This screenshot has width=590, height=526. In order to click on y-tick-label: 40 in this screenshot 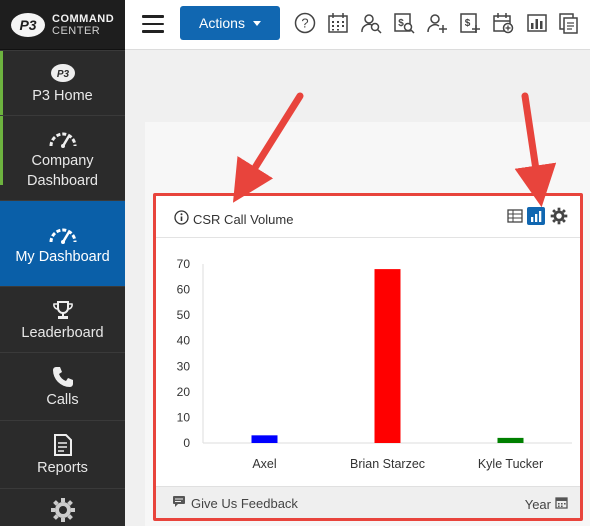, I will do `click(184, 341)`.